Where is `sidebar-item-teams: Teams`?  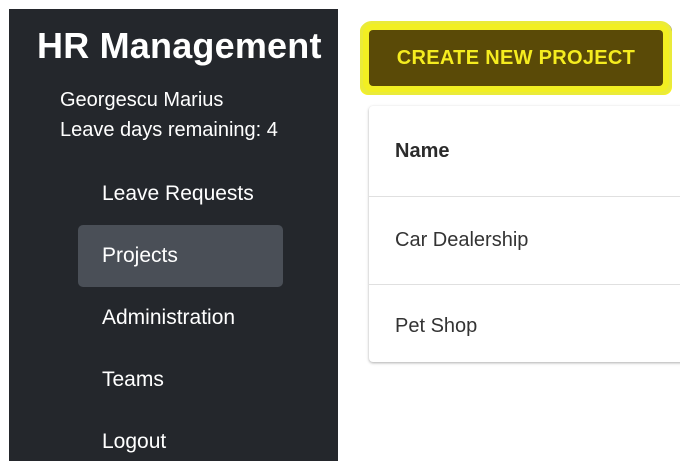 sidebar-item-teams: Teams is located at coordinates (180, 380).